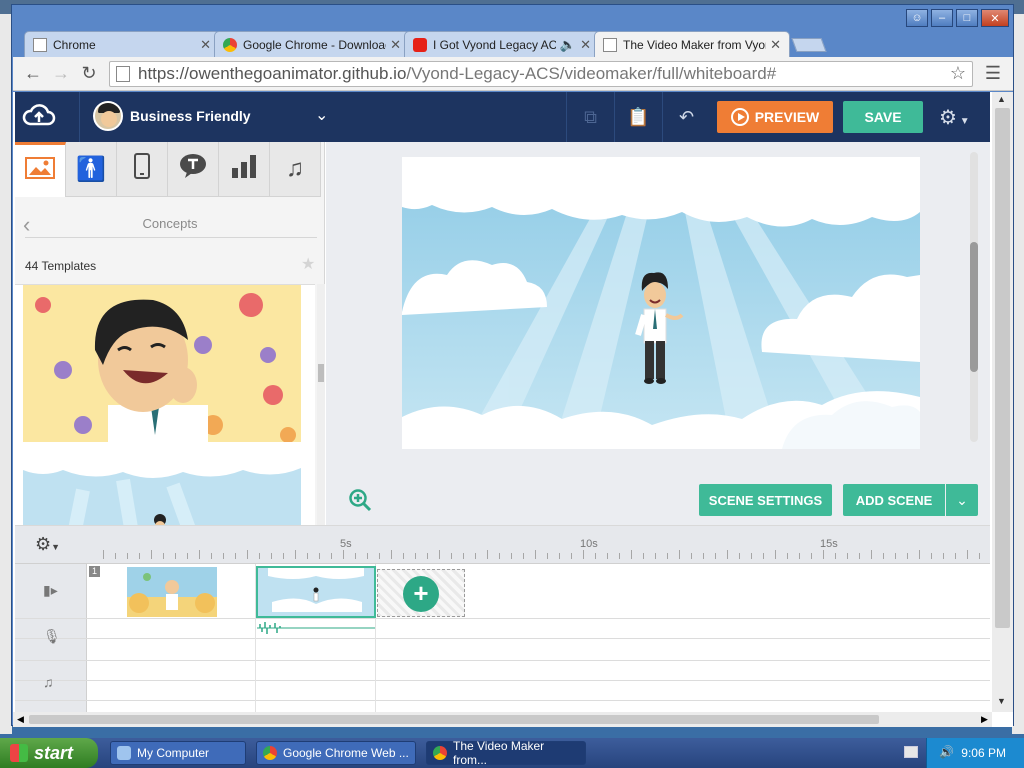 This screenshot has width=1024, height=768. I want to click on tab-scenes, so click(40, 169).